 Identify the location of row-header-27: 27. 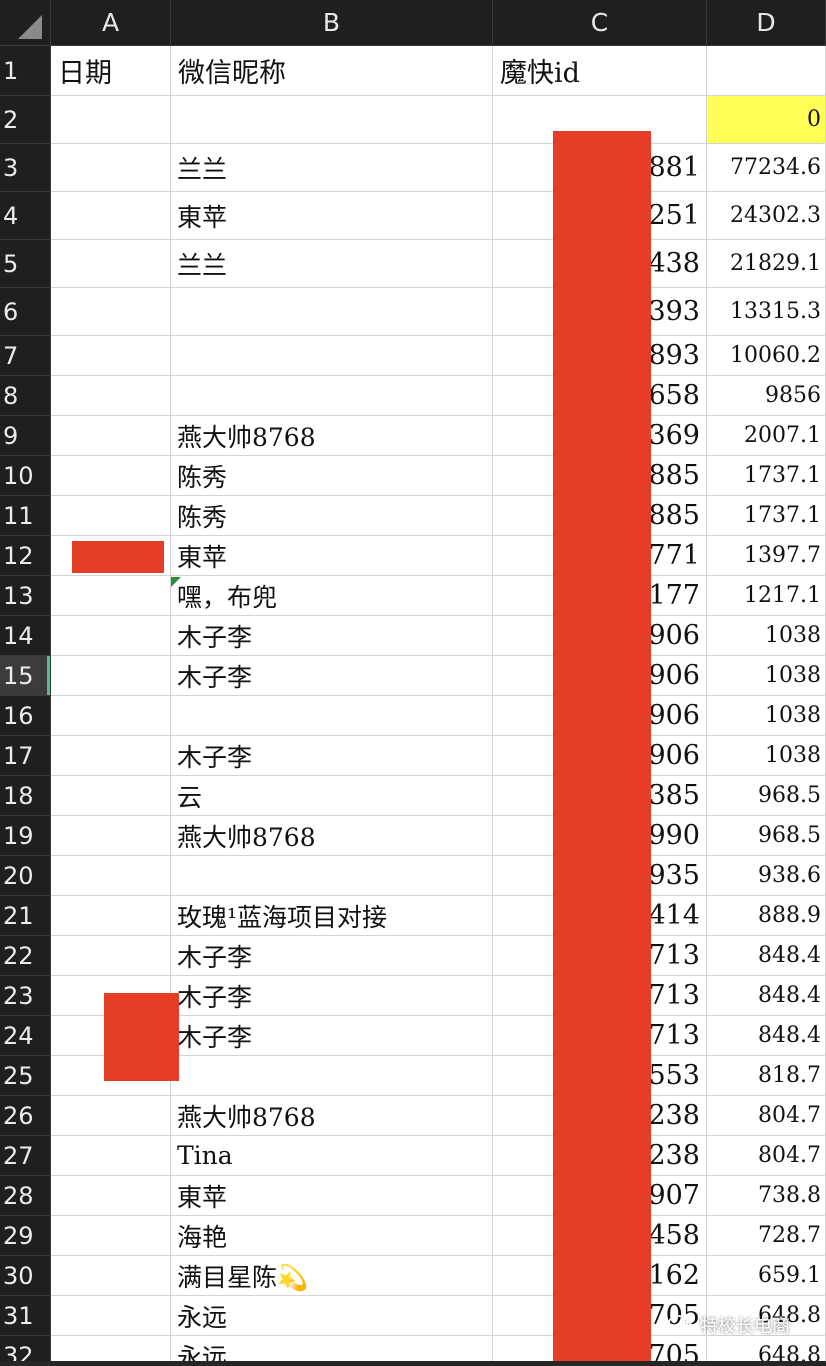
(25, 1156).